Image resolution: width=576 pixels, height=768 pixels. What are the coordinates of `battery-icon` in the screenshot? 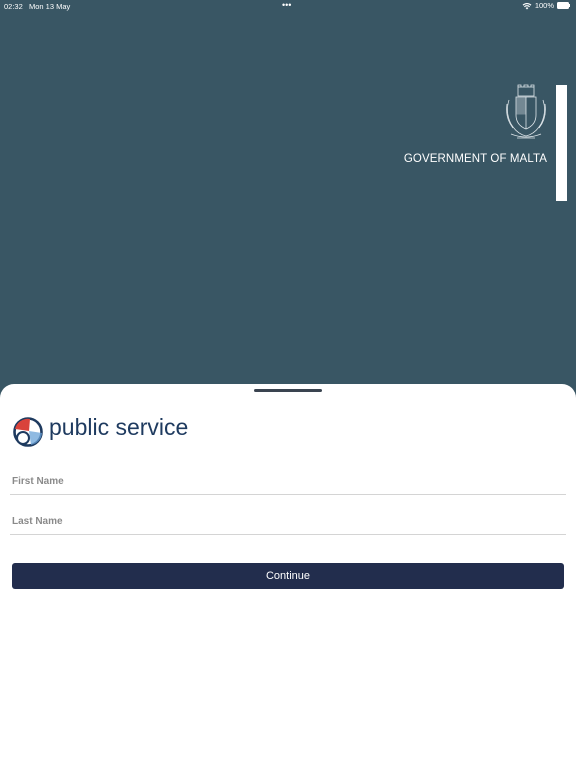 It's located at (563, 5).